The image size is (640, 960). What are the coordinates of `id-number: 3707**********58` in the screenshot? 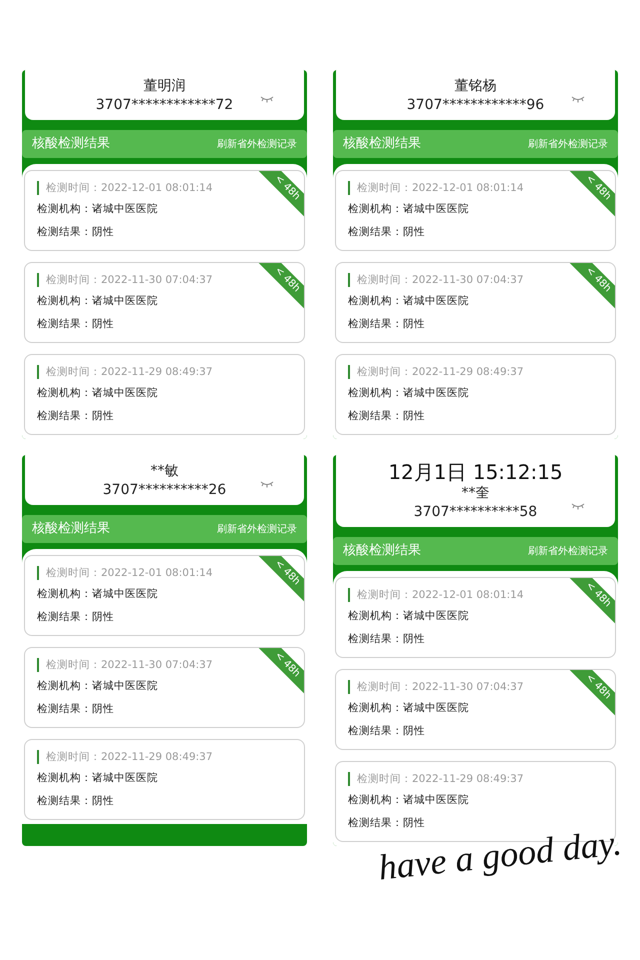 It's located at (476, 512).